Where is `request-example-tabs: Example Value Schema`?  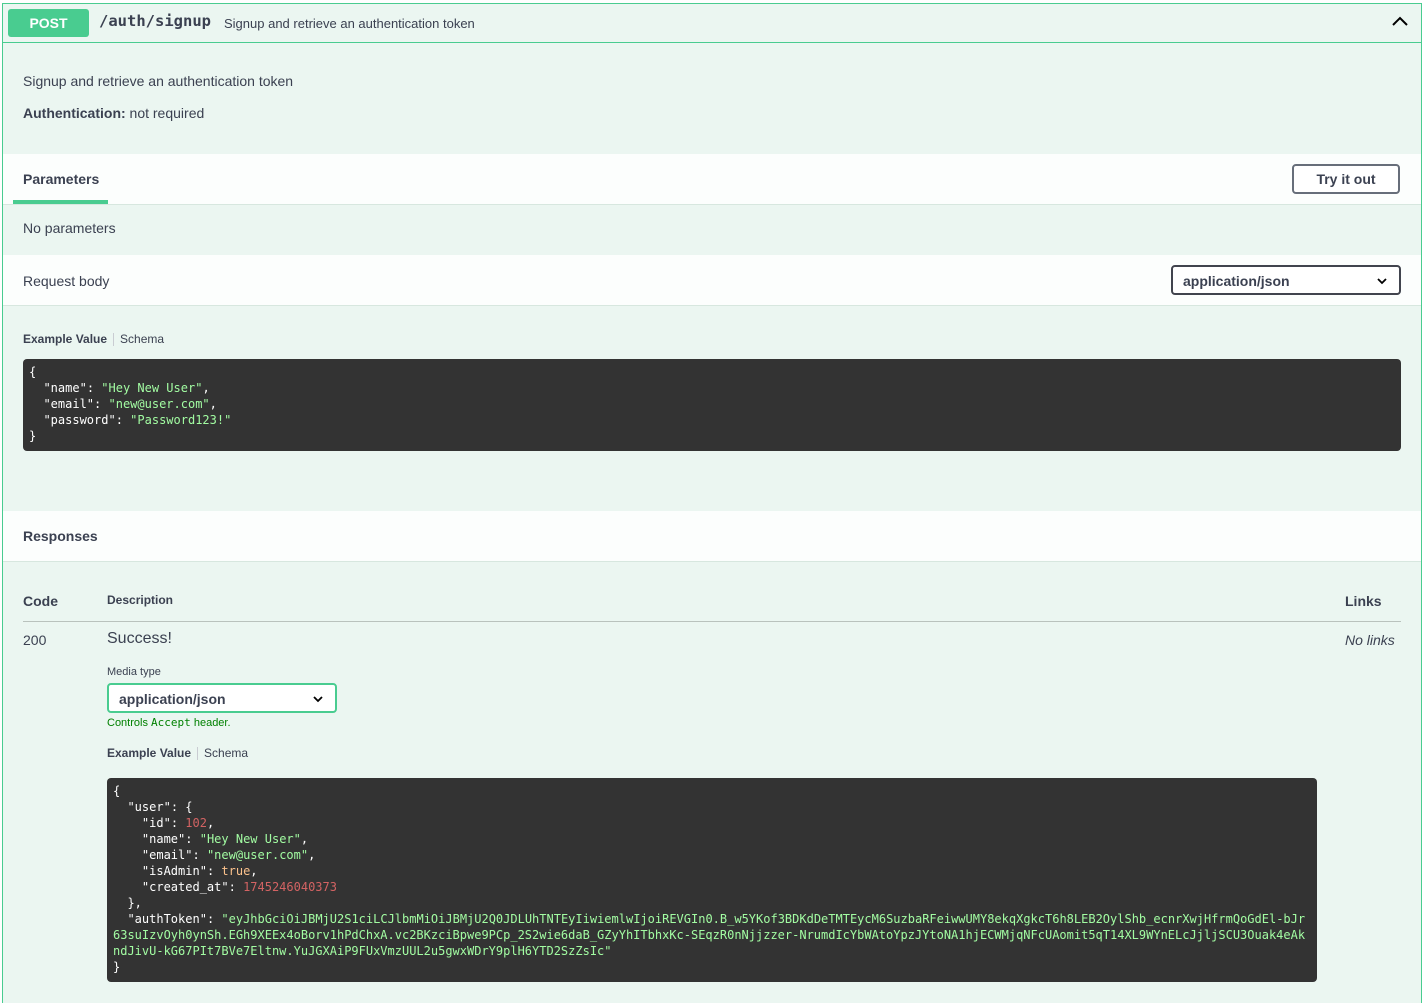
request-example-tabs: Example Value Schema is located at coordinates (93, 339).